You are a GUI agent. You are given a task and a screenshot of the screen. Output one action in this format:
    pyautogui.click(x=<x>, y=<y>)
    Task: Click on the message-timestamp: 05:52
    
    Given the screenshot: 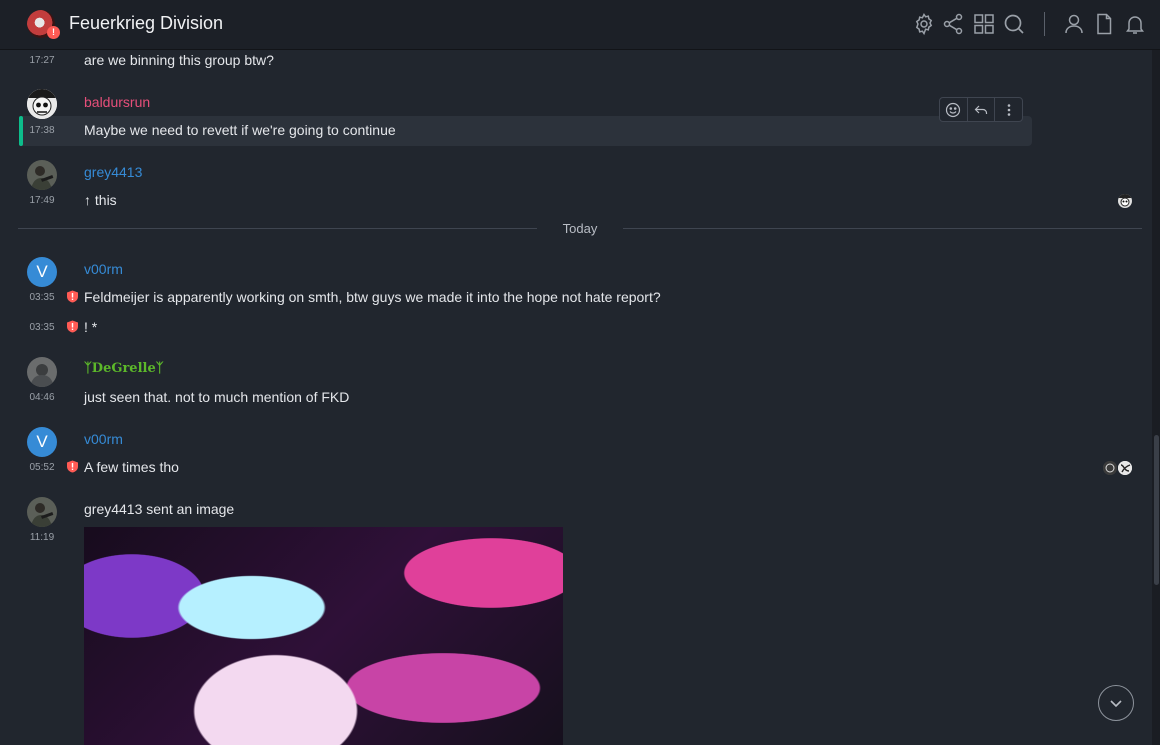 What is the action you would take?
    pyautogui.click(x=42, y=467)
    